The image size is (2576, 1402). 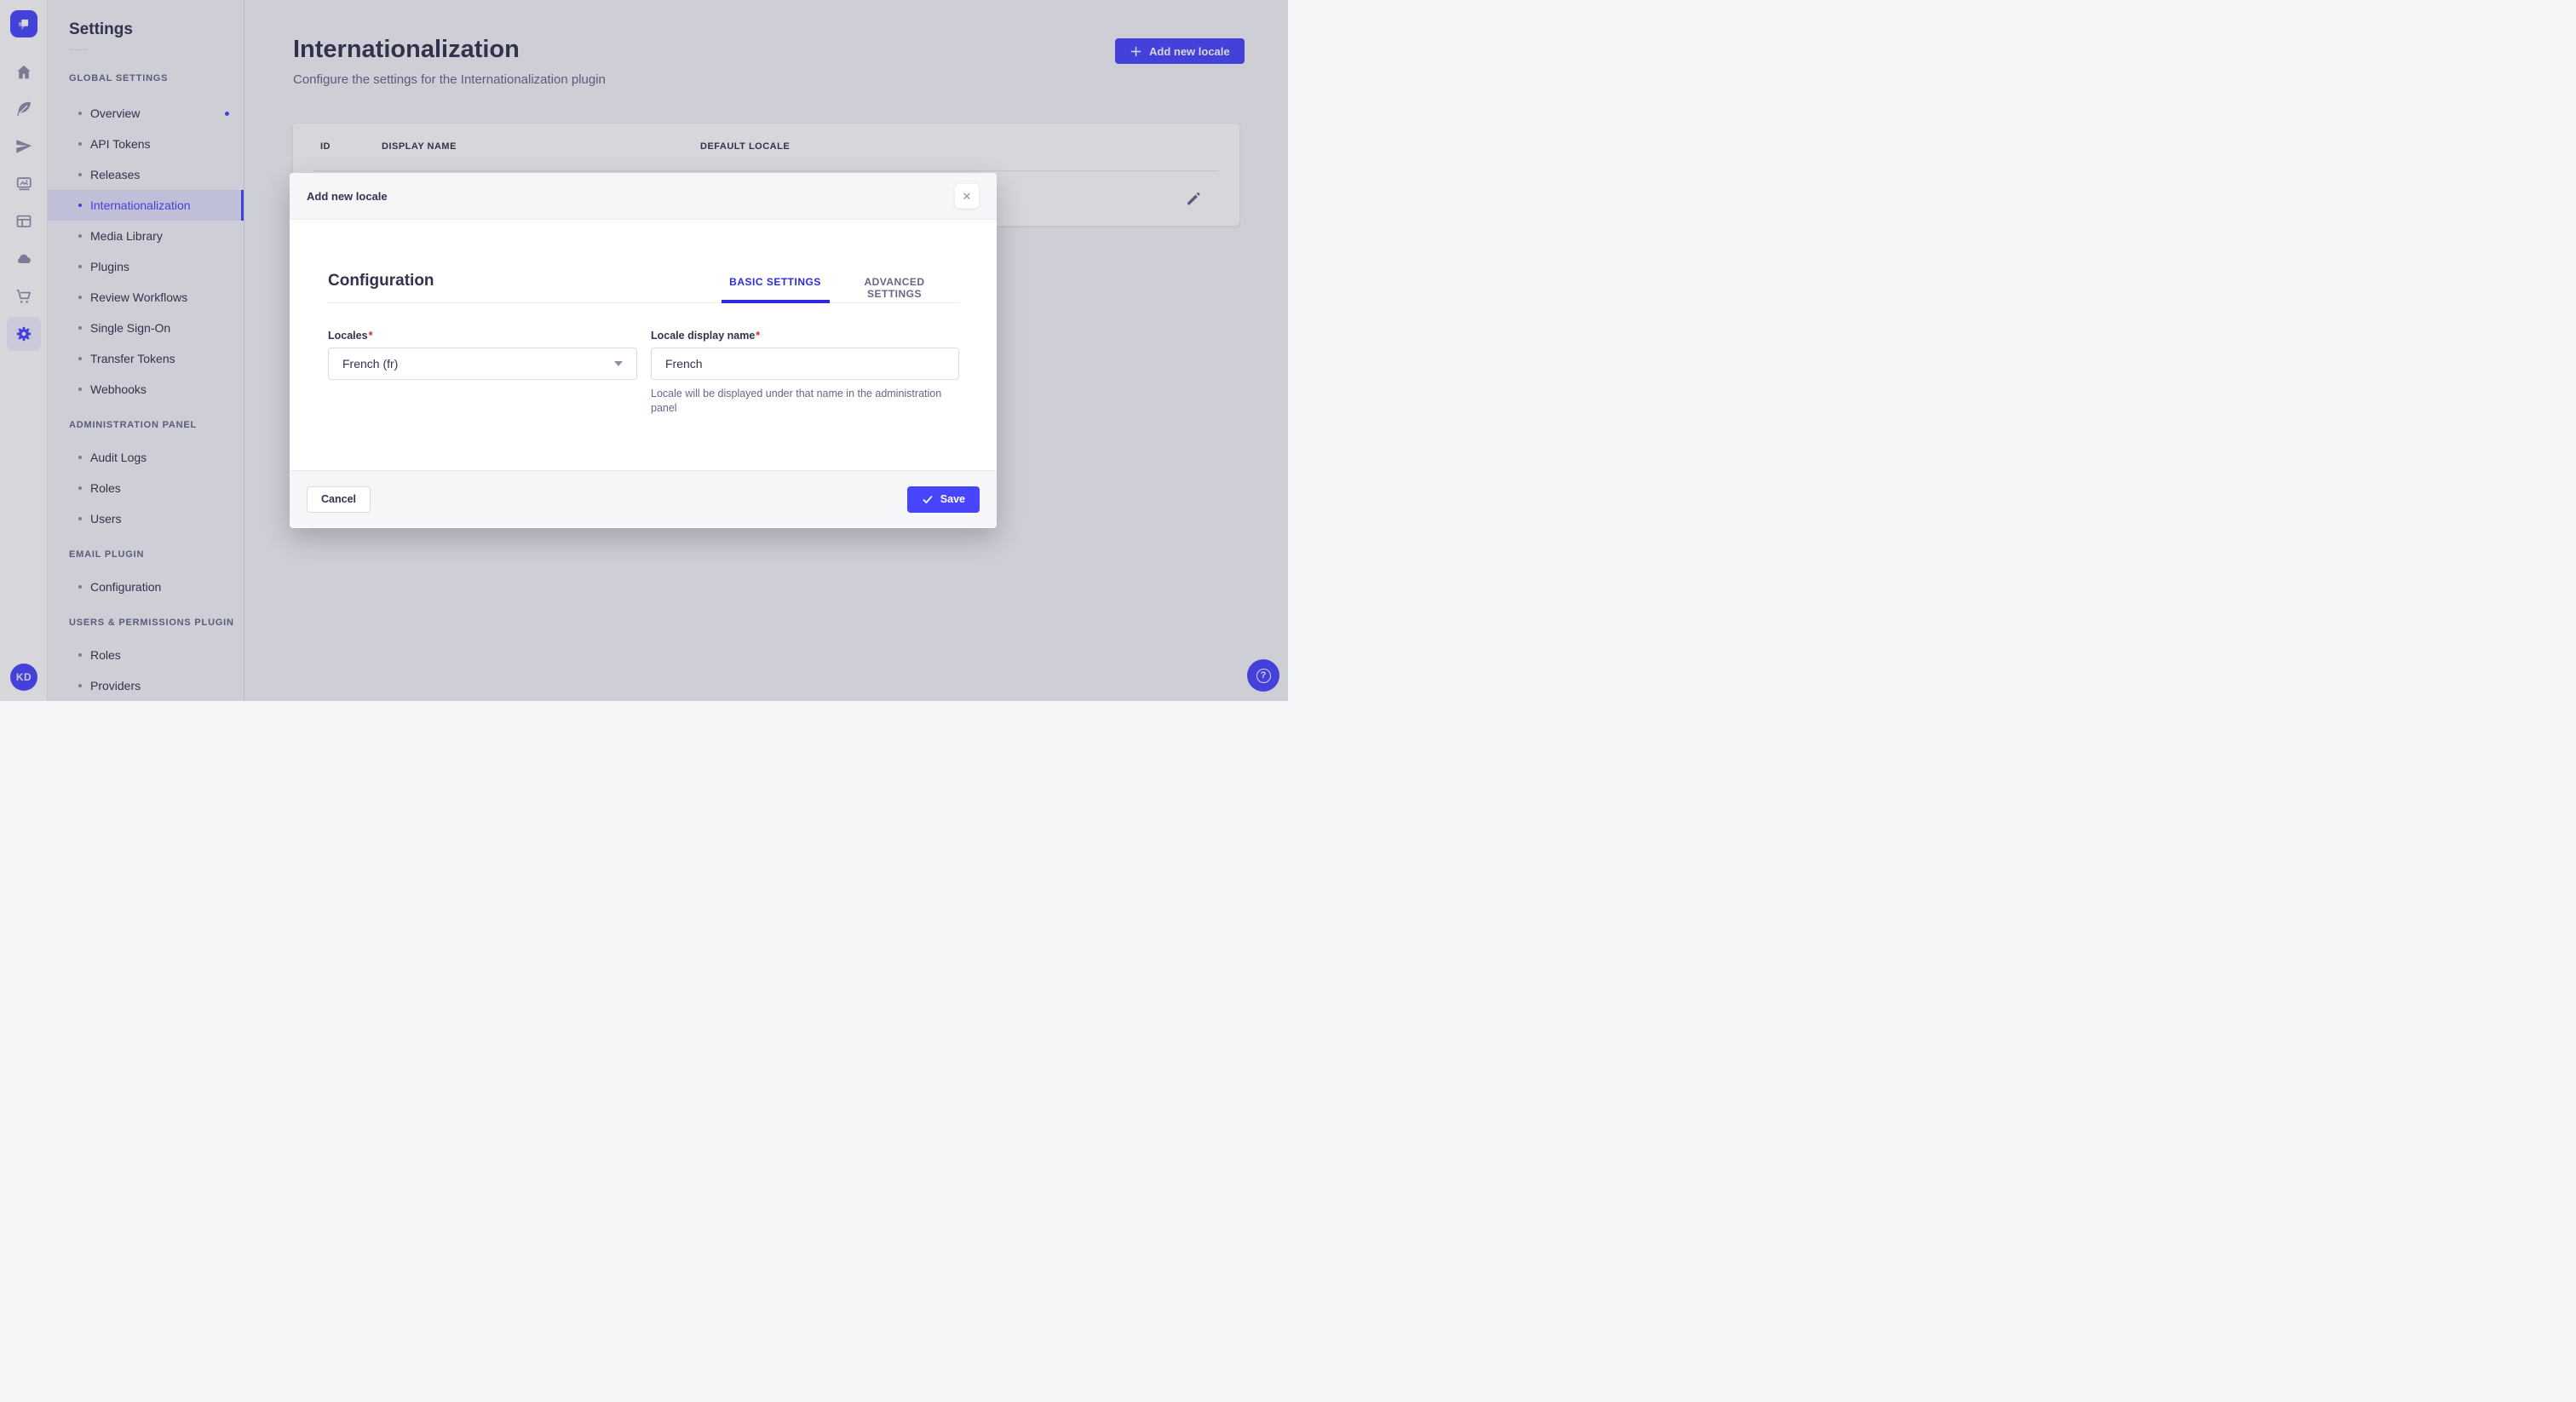 I want to click on cancel-button: Cancel, so click(x=339, y=500).